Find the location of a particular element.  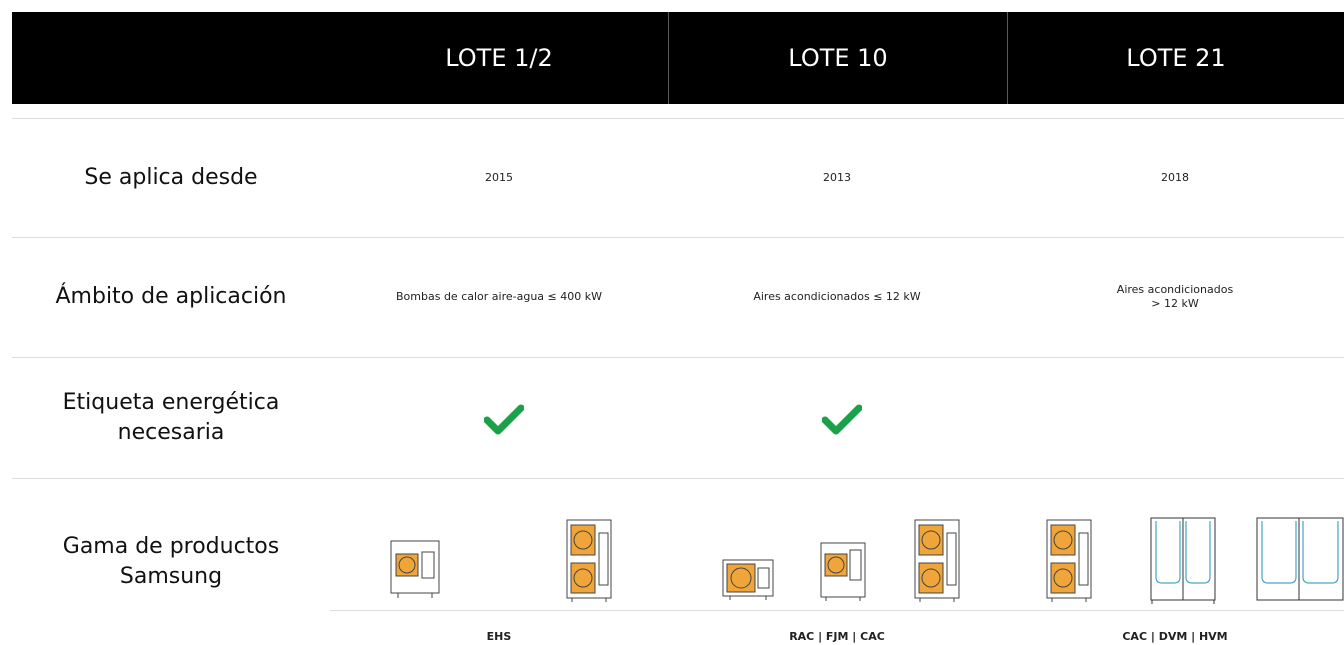

cell-year: 2018 is located at coordinates (1175, 177).